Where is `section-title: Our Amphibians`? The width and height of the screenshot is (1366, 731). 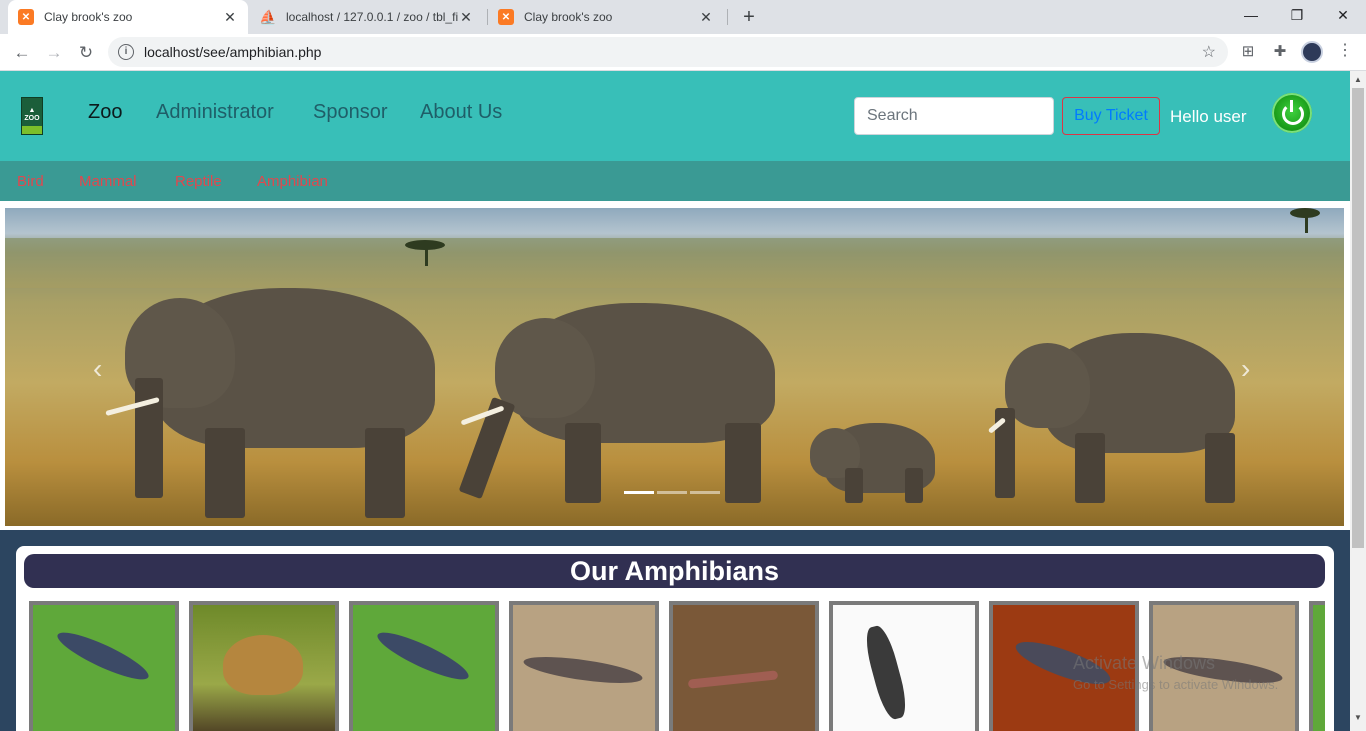 section-title: Our Amphibians is located at coordinates (674, 571).